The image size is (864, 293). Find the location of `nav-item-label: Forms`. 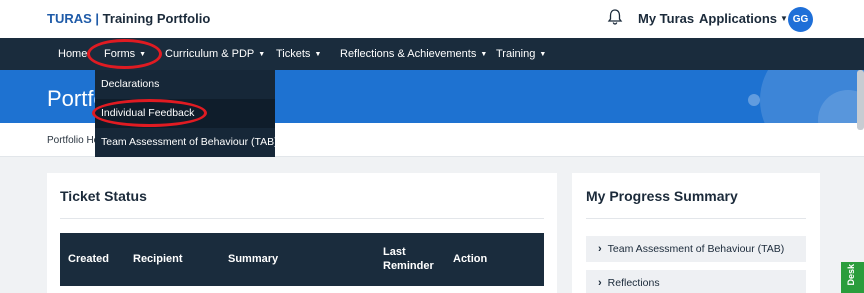

nav-item-label: Forms is located at coordinates (120, 54).